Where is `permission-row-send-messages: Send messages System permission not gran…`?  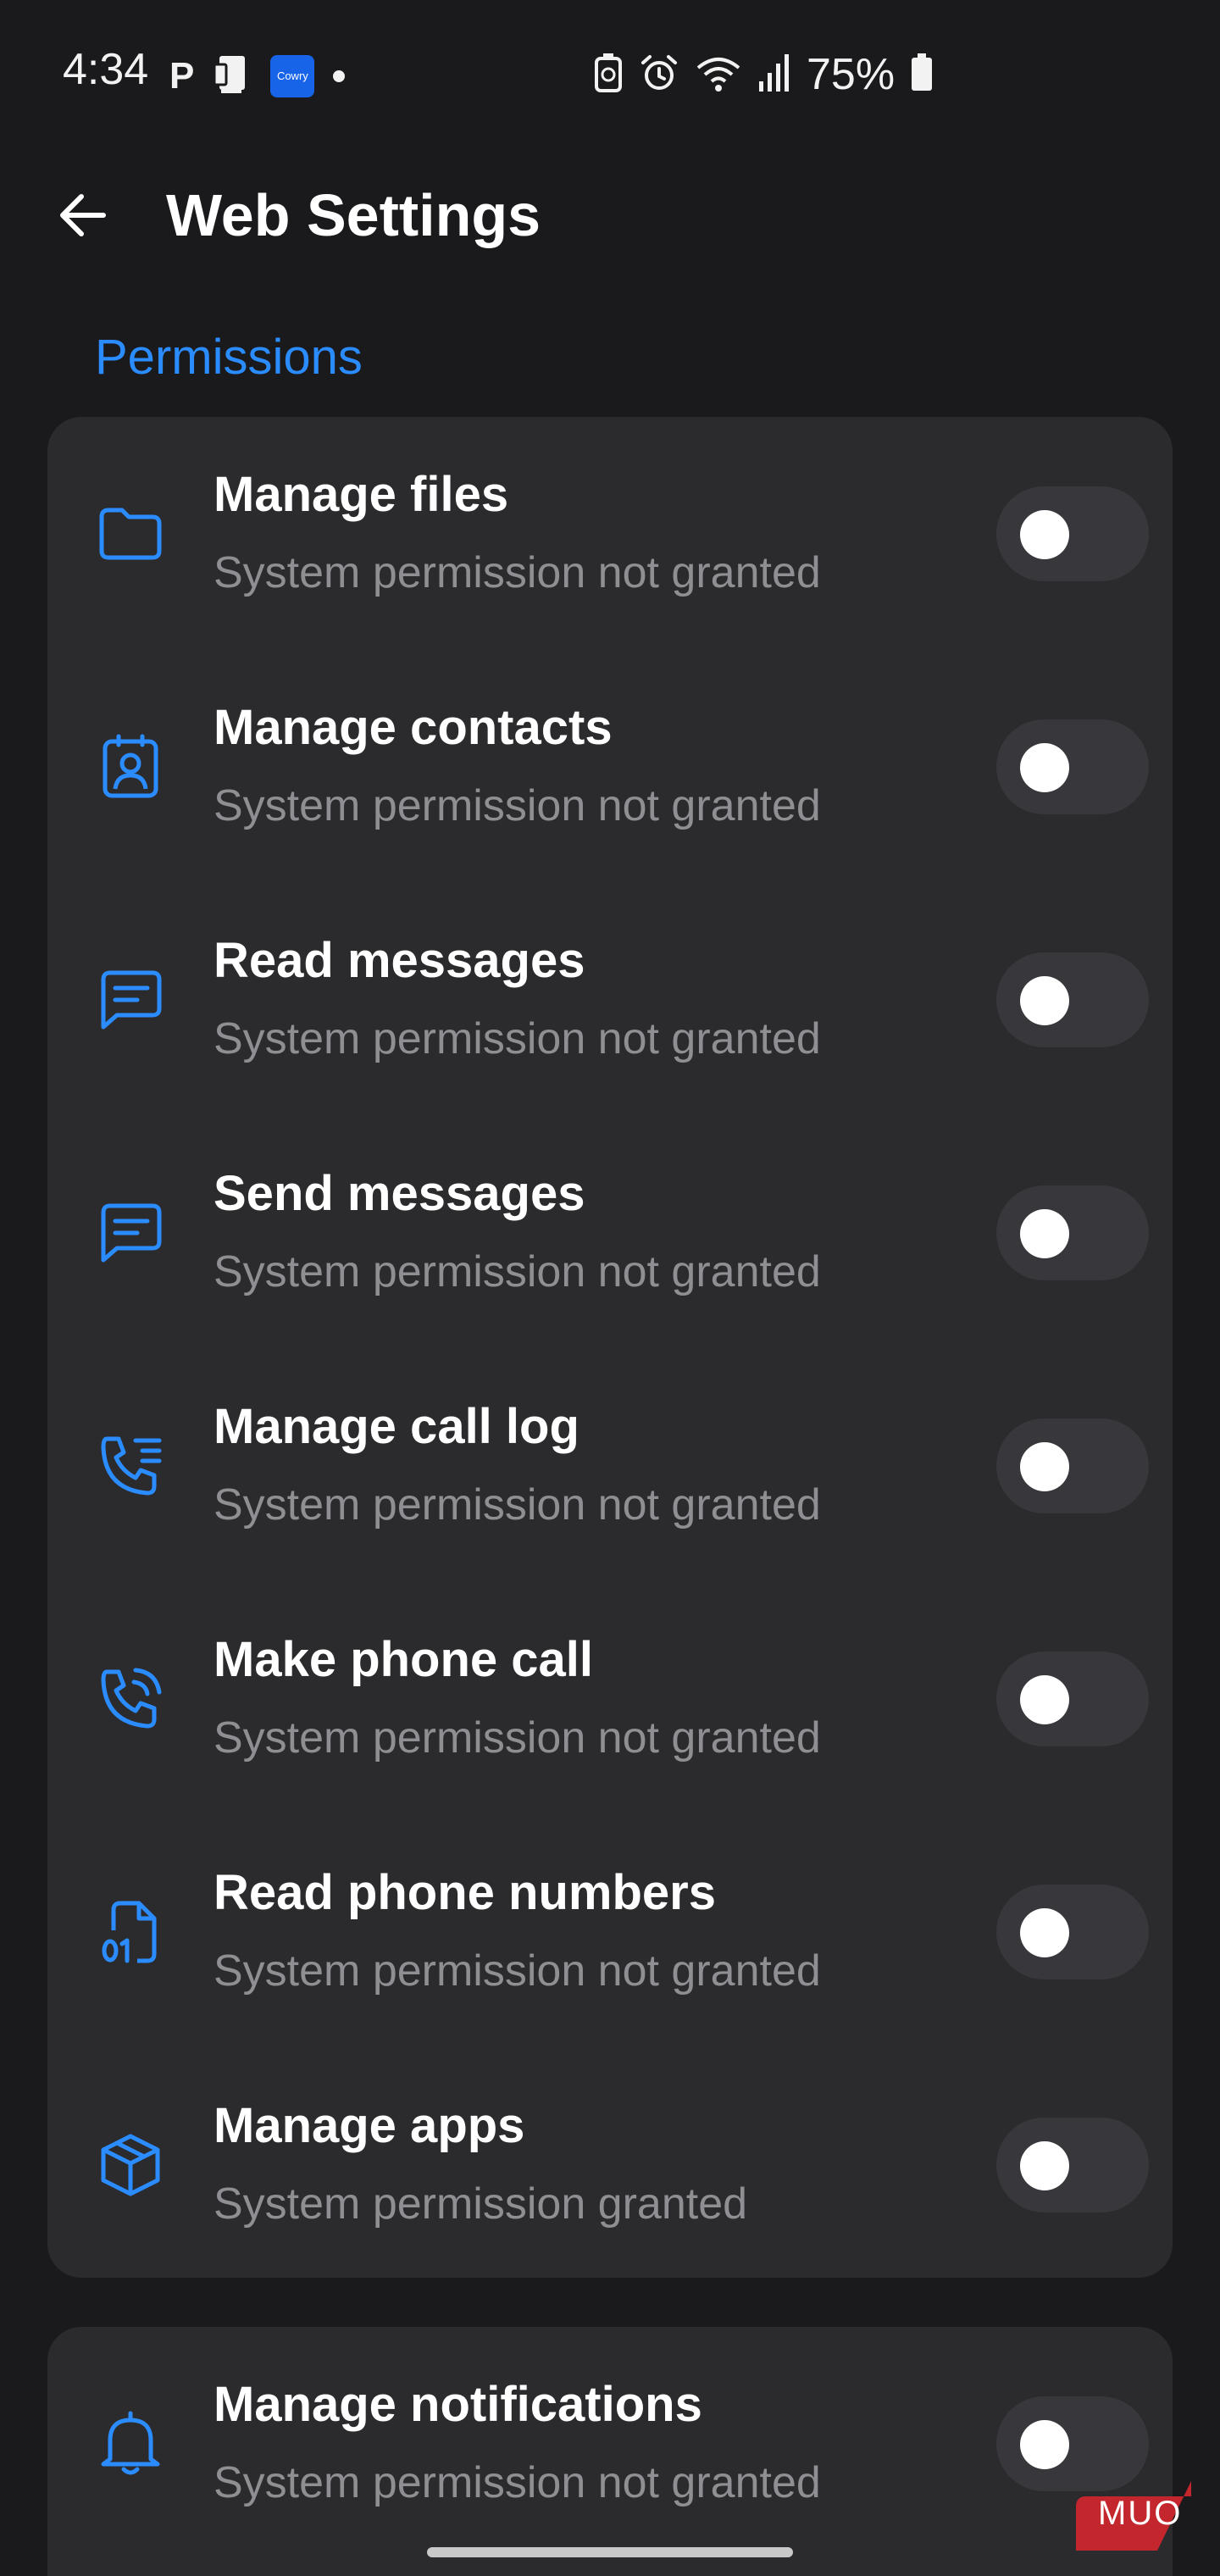
permission-row-send-messages: Send messages System permission not gran… is located at coordinates (610, 1232).